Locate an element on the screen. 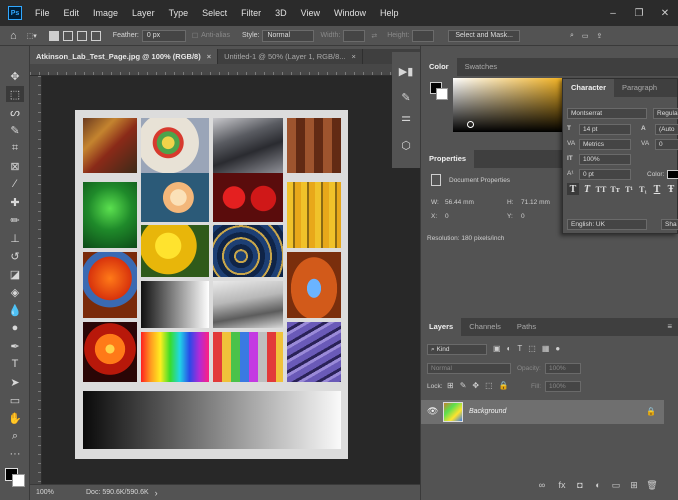 This screenshot has width=678, height=500. adjustments-panel-icon: ⚌ is located at coordinates (406, 117).